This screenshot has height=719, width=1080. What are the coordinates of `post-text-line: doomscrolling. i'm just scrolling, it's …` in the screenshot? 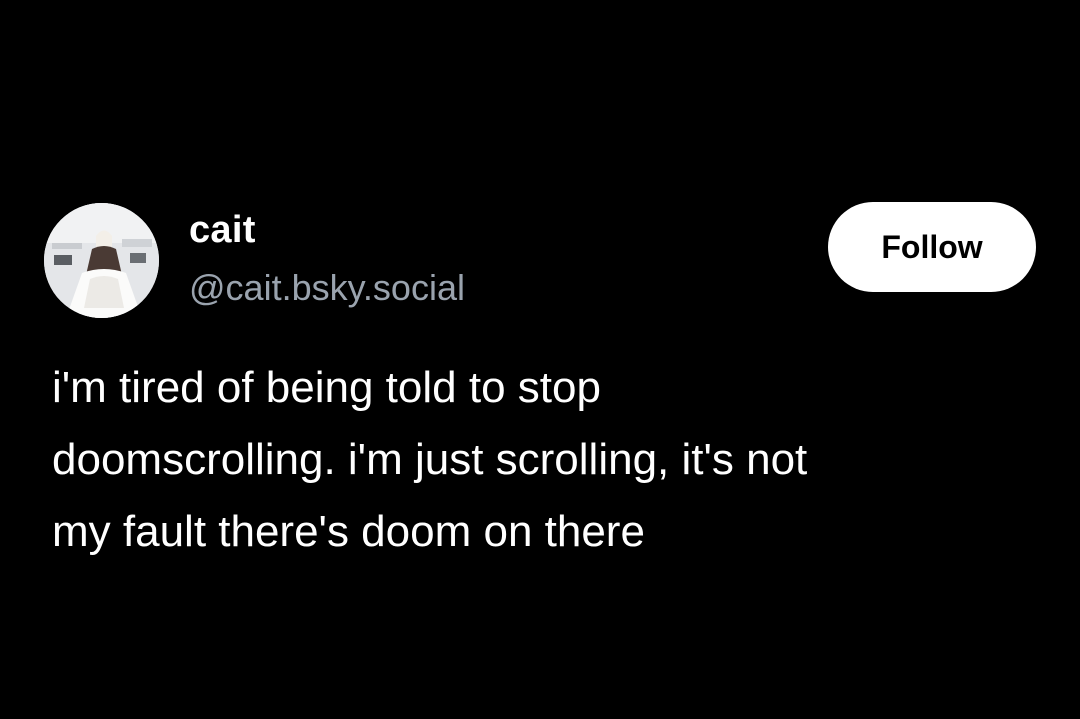 It's located at (430, 459).